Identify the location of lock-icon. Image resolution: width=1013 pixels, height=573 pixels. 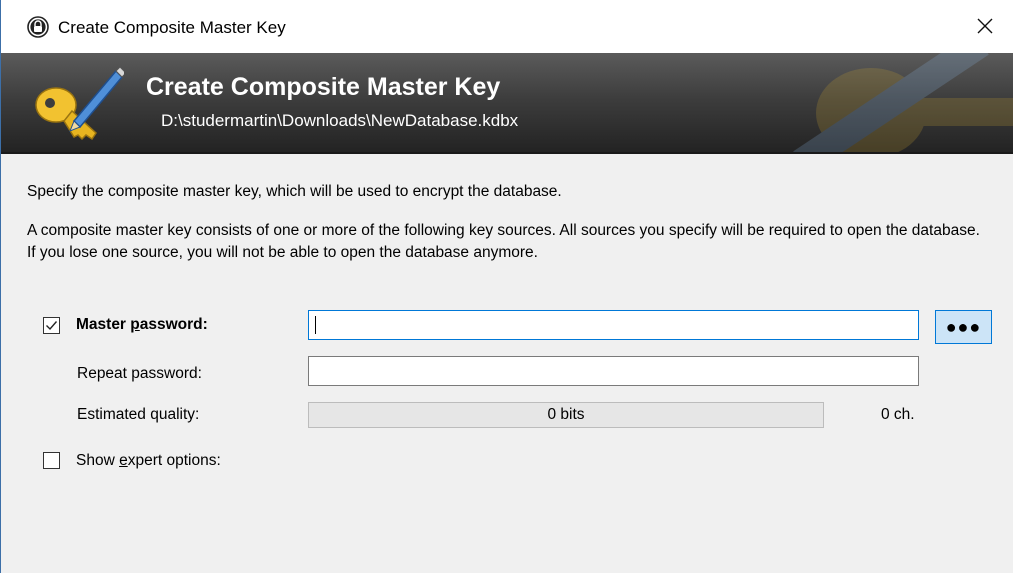
(38, 27).